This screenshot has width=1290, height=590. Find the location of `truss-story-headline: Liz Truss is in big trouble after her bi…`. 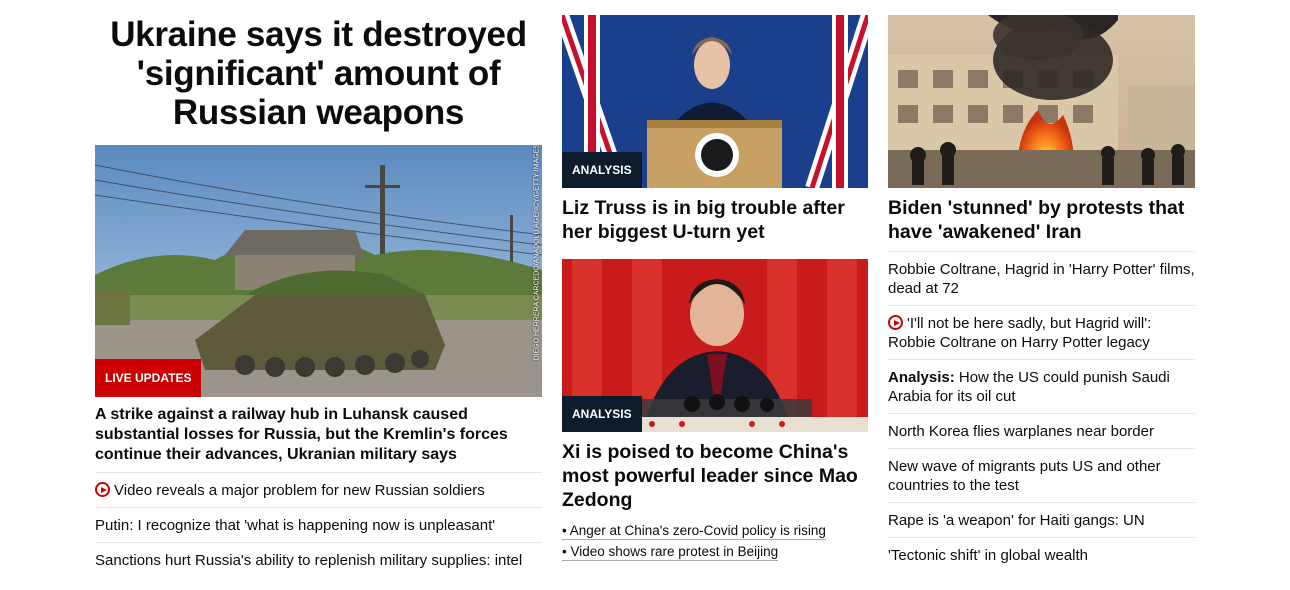

truss-story-headline: Liz Truss is in big trouble after her bi… is located at coordinates (715, 220).